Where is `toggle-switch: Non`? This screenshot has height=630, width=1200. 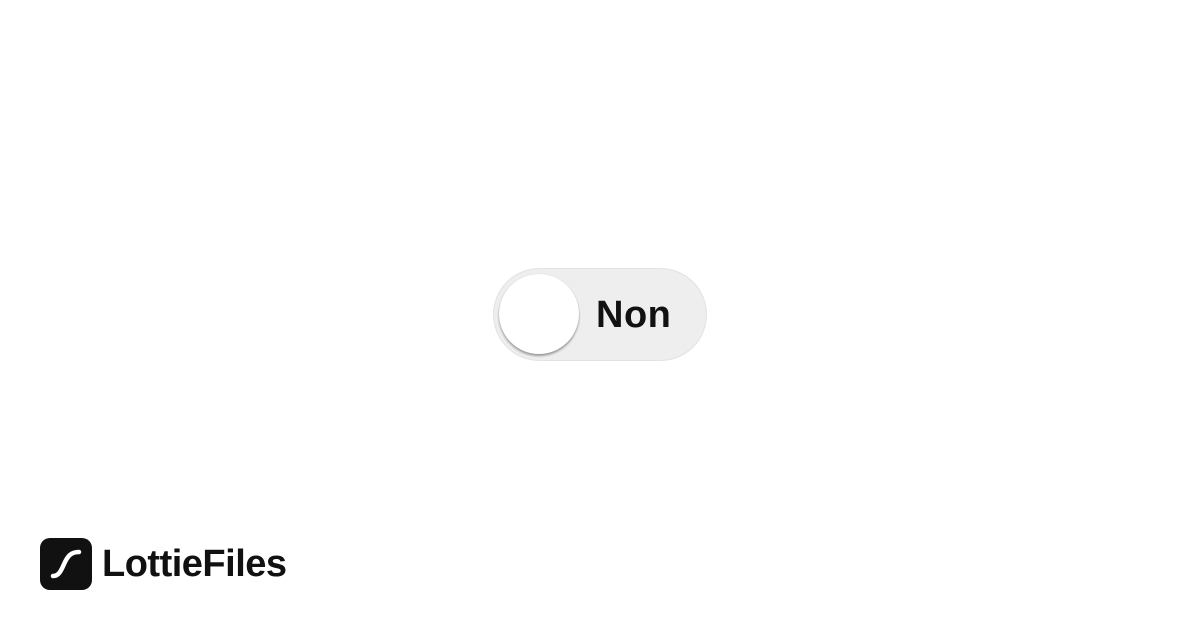 toggle-switch: Non is located at coordinates (600, 314).